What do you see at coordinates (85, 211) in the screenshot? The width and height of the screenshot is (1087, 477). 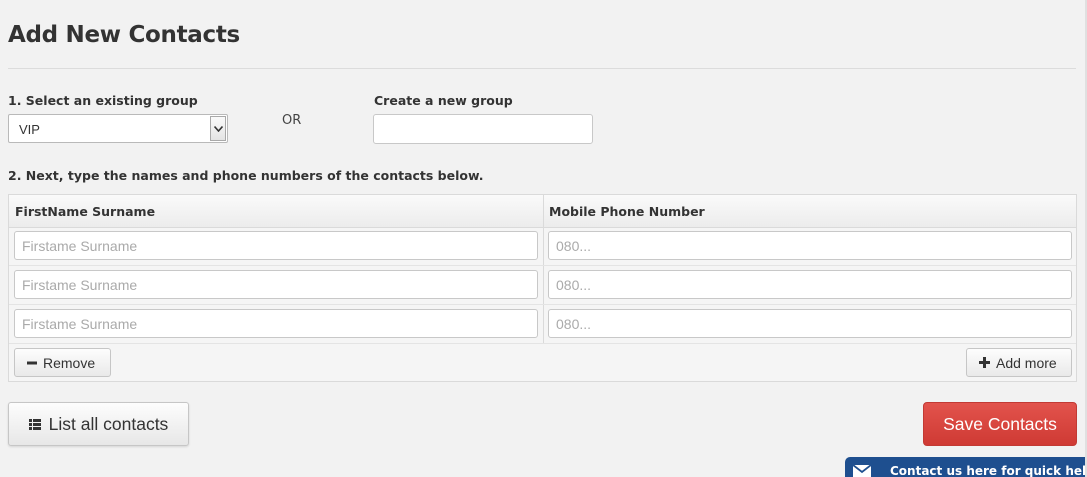 I see `column-header-name: FirstName Surname` at bounding box center [85, 211].